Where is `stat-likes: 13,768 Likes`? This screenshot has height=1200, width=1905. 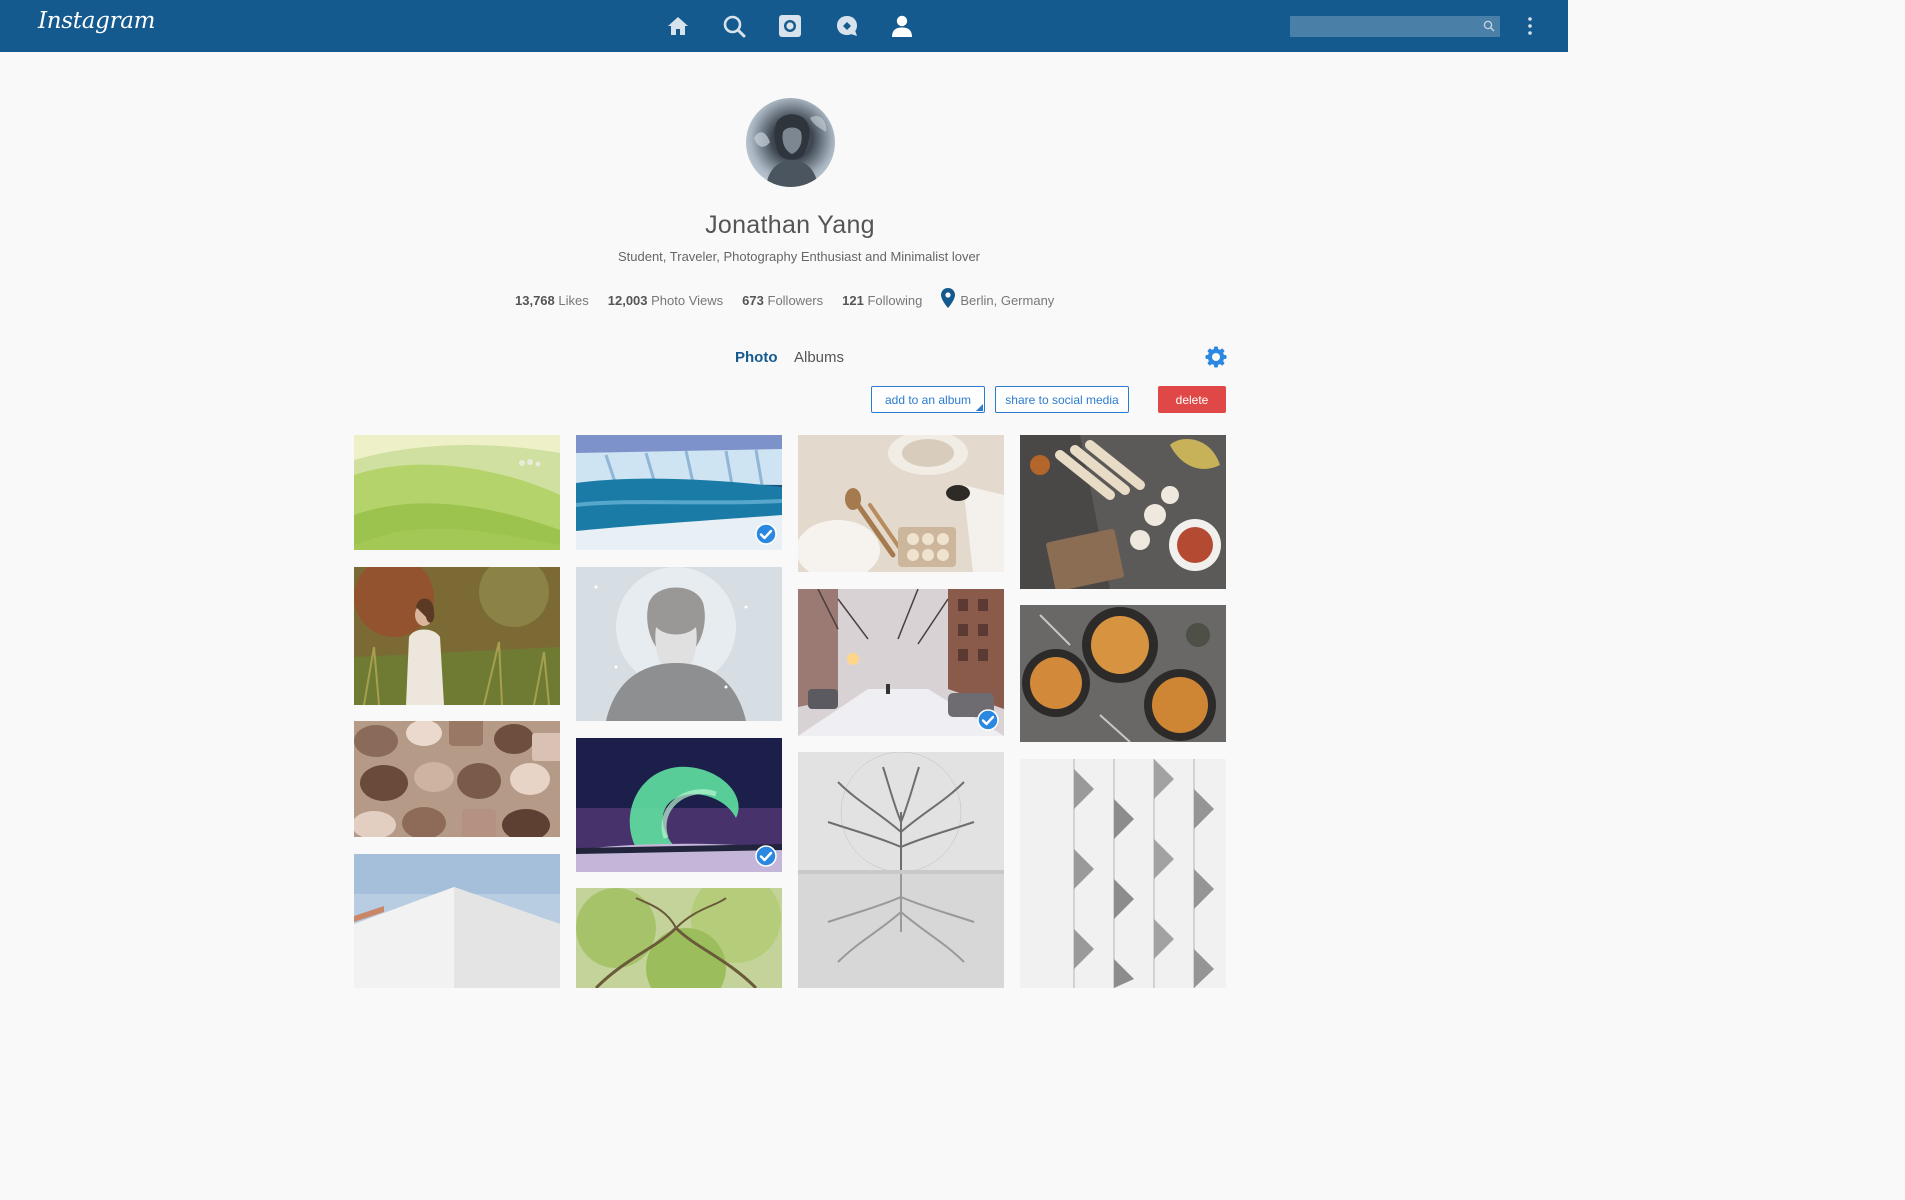
stat-likes: 13,768 Likes is located at coordinates (552, 300).